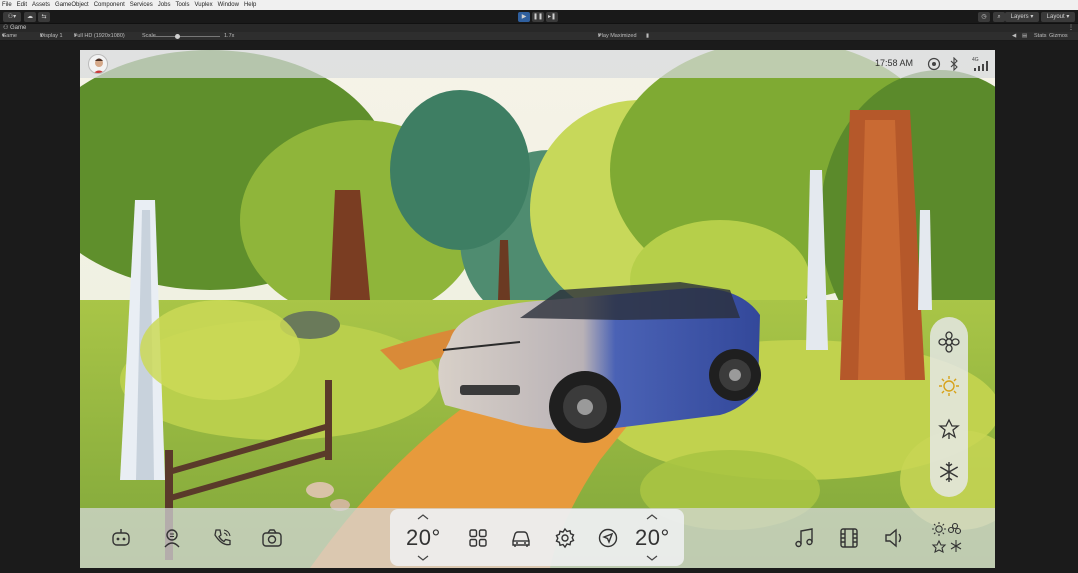 Image resolution: width=1078 pixels, height=573 pixels. I want to click on menu-assets: Assets, so click(41, 5).